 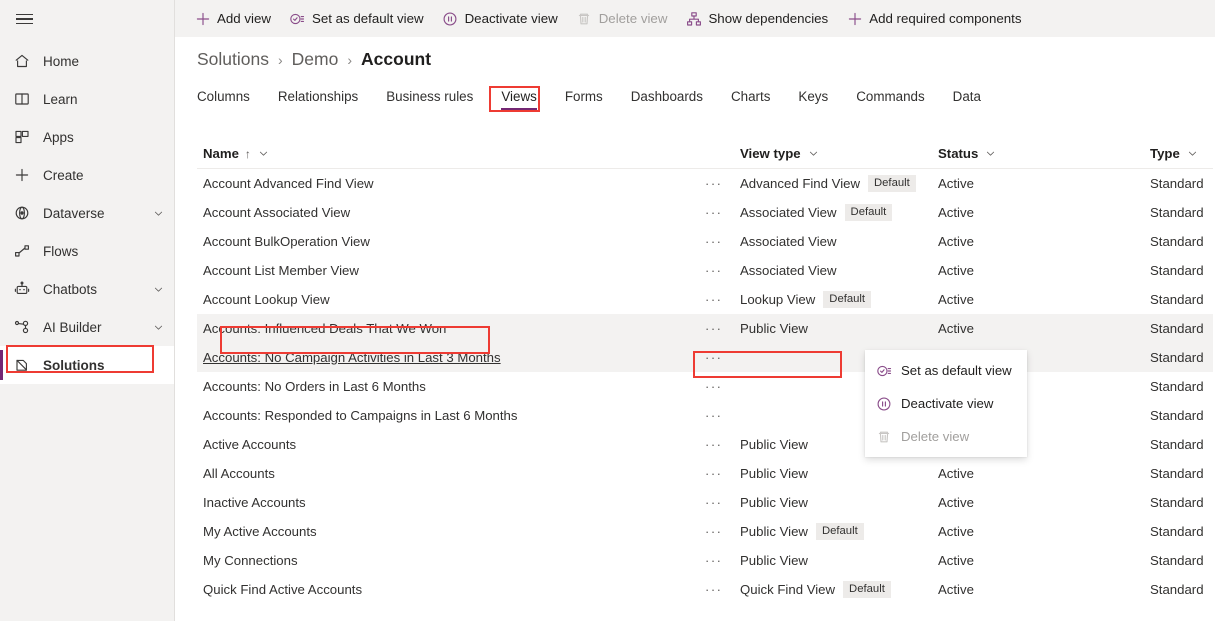 I want to click on view-name-link: Accounts: No Orders in Last 6 Months, so click(x=314, y=386).